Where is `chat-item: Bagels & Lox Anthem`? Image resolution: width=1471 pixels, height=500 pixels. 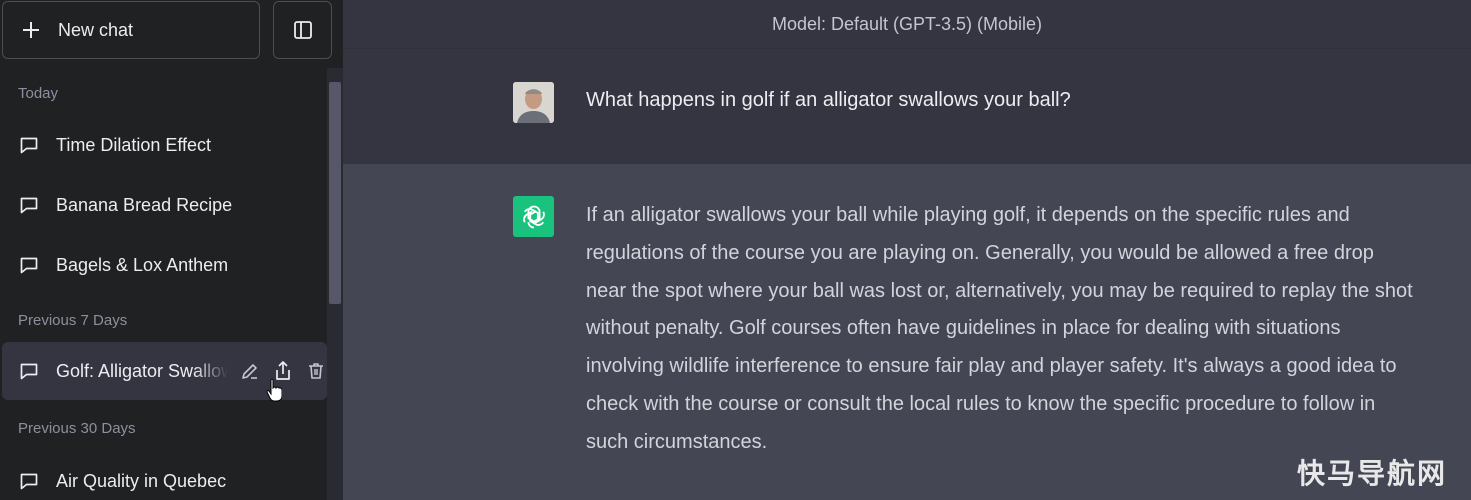
chat-item: Bagels & Lox Anthem is located at coordinates (164, 265).